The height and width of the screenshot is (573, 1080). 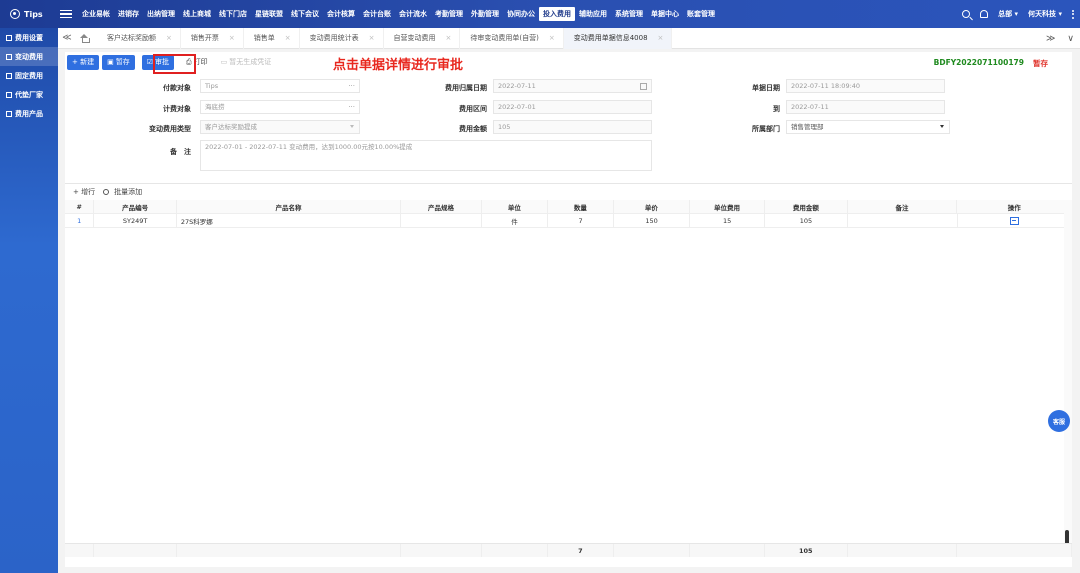 I want to click on fee-range-input: 2022-07-01, so click(x=572, y=107).